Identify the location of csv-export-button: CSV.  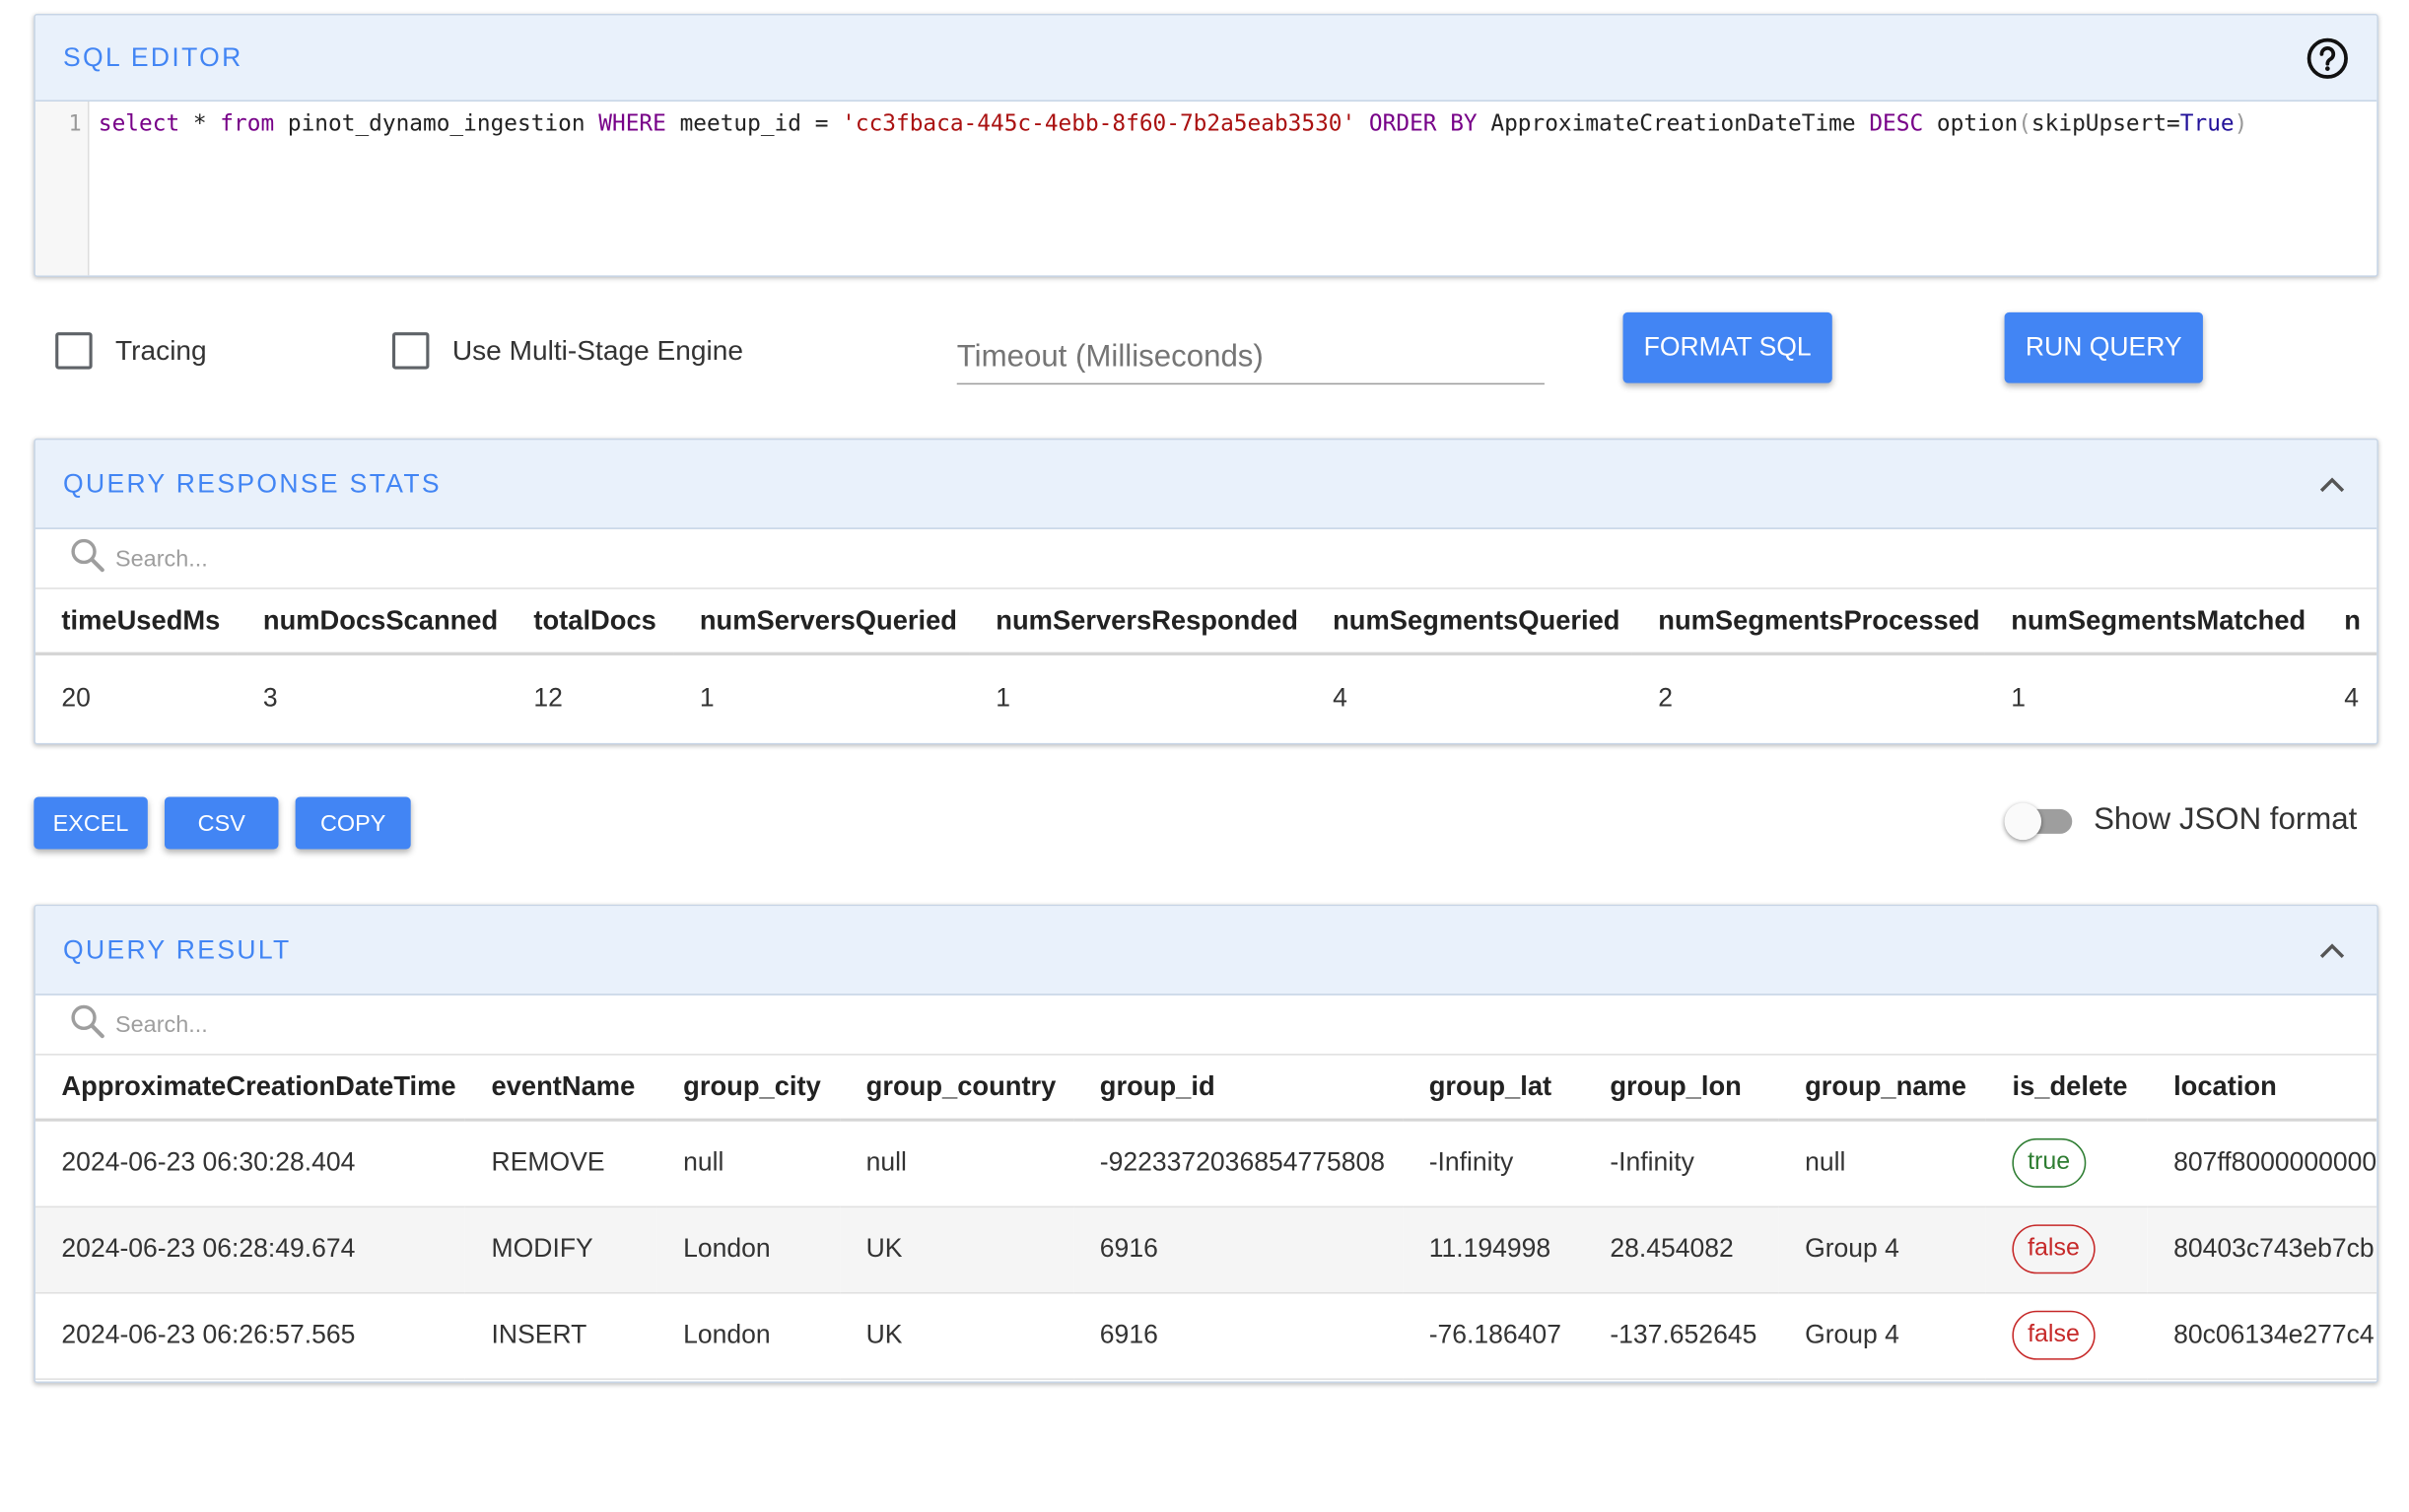
(221, 823).